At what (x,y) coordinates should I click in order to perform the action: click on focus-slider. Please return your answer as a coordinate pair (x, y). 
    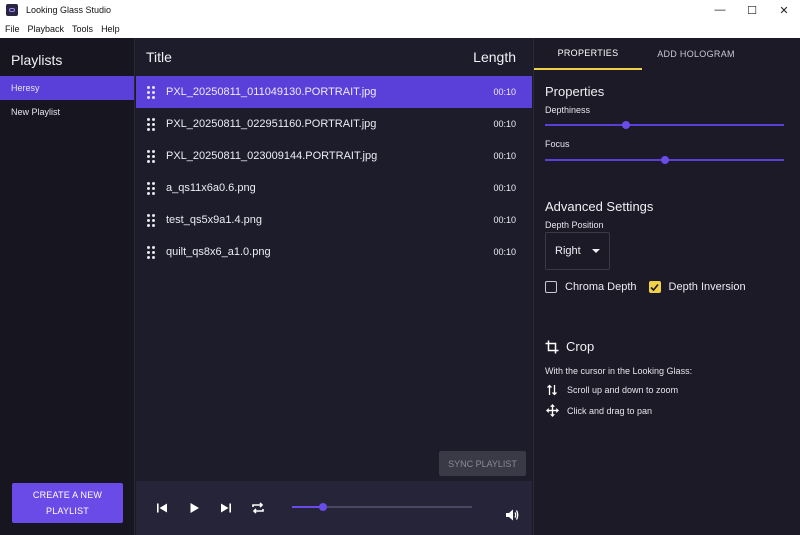
    Looking at the image, I should click on (664, 160).